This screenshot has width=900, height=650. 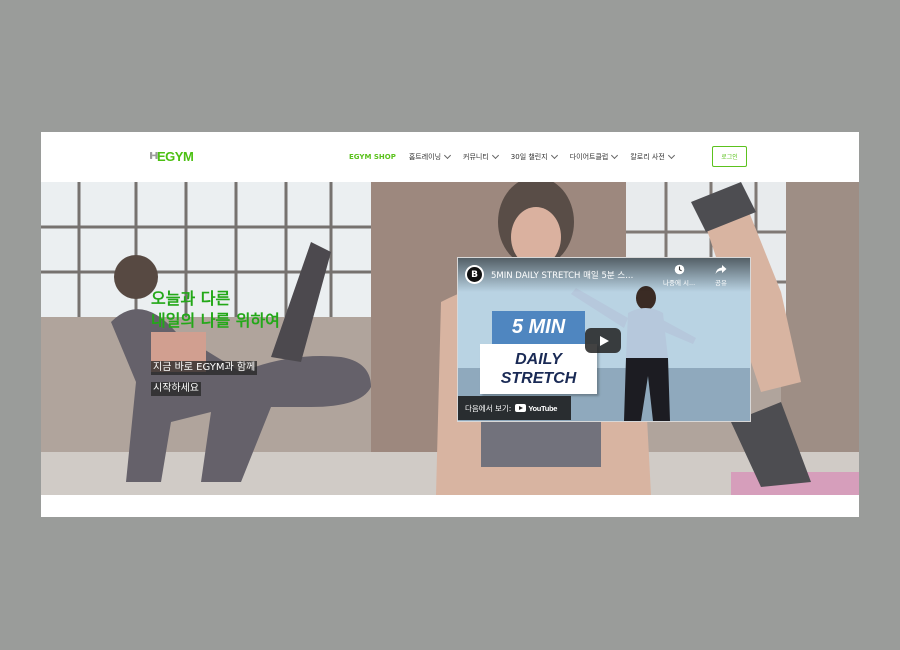 What do you see at coordinates (729, 156) in the screenshot?
I see `login-button: 로그인` at bounding box center [729, 156].